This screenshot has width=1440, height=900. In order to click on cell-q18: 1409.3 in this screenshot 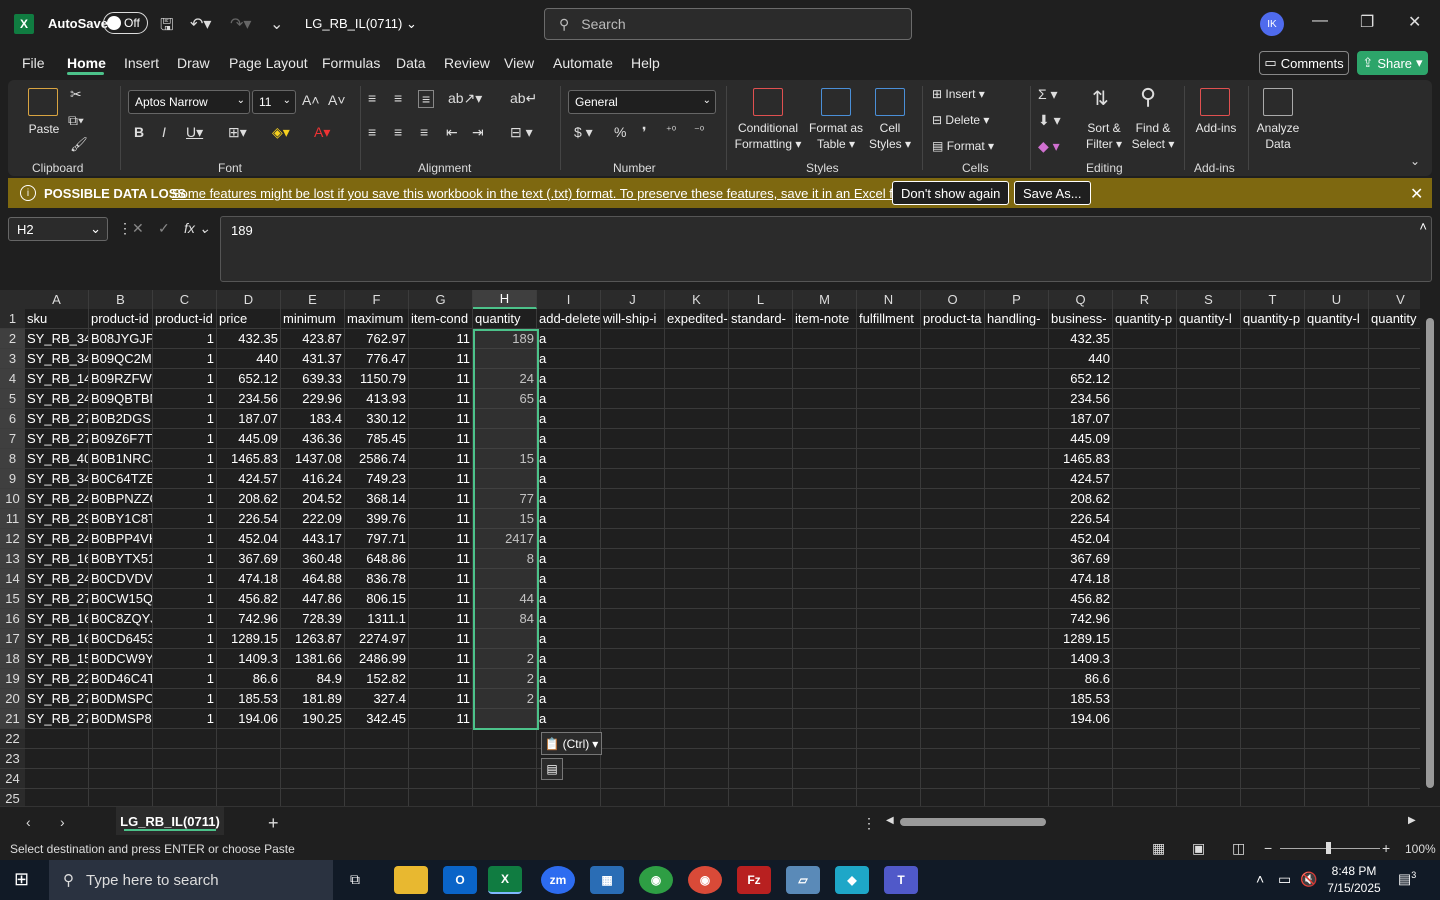, I will do `click(1081, 659)`.